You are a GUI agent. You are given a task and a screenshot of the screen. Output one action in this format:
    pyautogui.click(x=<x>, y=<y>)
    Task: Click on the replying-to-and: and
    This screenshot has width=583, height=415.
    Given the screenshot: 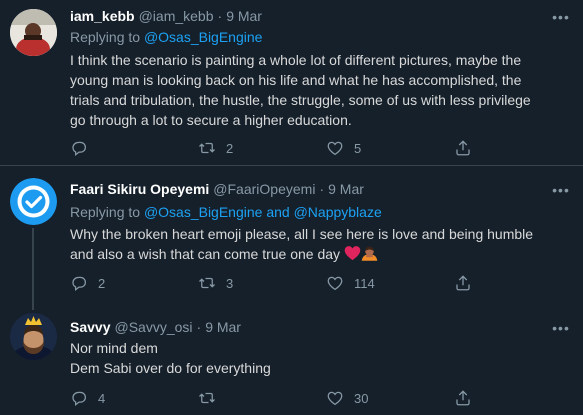 What is the action you would take?
    pyautogui.click(x=278, y=212)
    